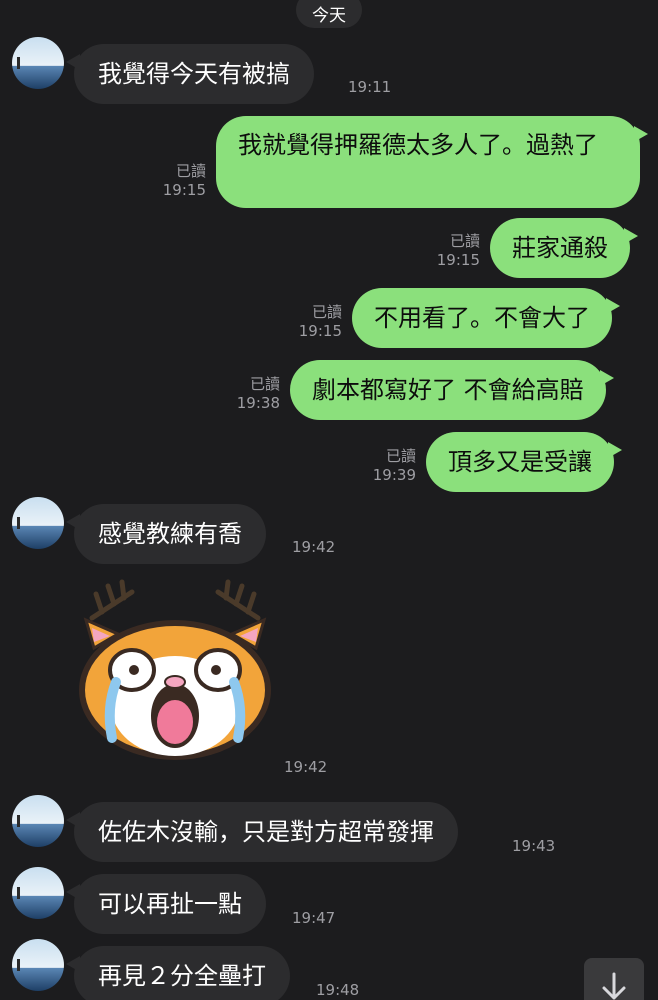 The width and height of the screenshot is (658, 1000). I want to click on message-time: 19:43, so click(534, 846).